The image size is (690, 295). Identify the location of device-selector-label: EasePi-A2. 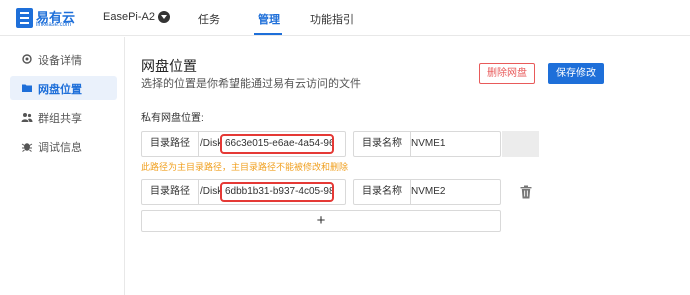
(129, 17).